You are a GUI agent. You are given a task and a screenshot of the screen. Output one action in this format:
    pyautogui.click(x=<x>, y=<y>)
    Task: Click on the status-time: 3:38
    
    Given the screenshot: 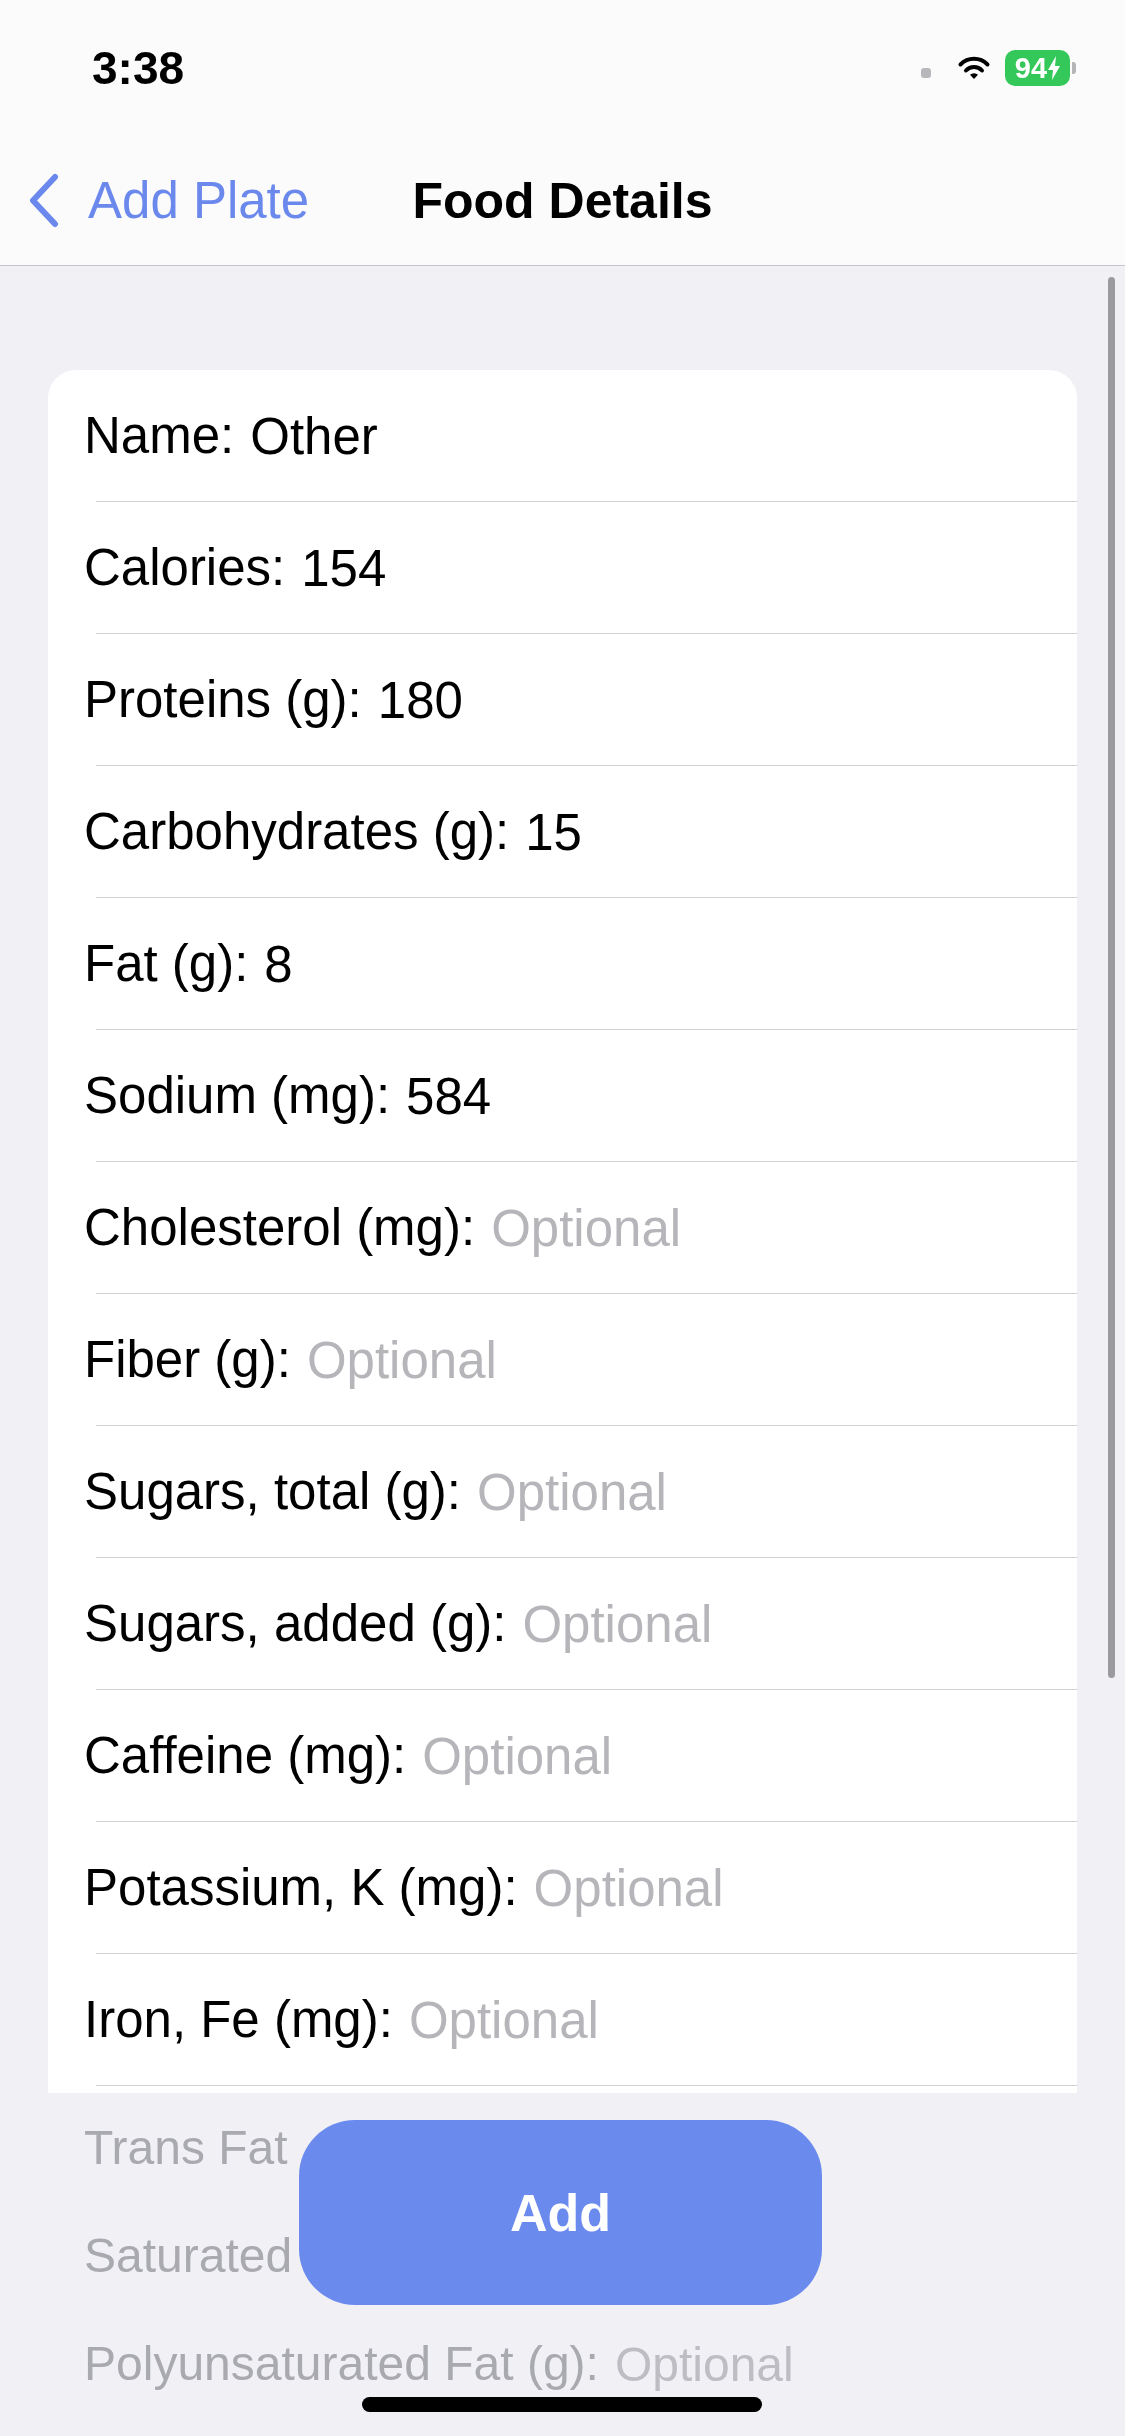 What is the action you would take?
    pyautogui.click(x=138, y=68)
    